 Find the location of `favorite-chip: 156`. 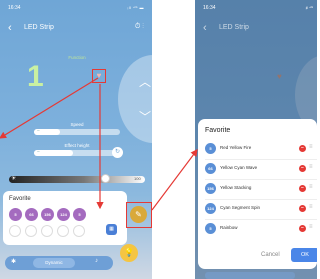

favorite-chip: 156 is located at coordinates (47, 214).